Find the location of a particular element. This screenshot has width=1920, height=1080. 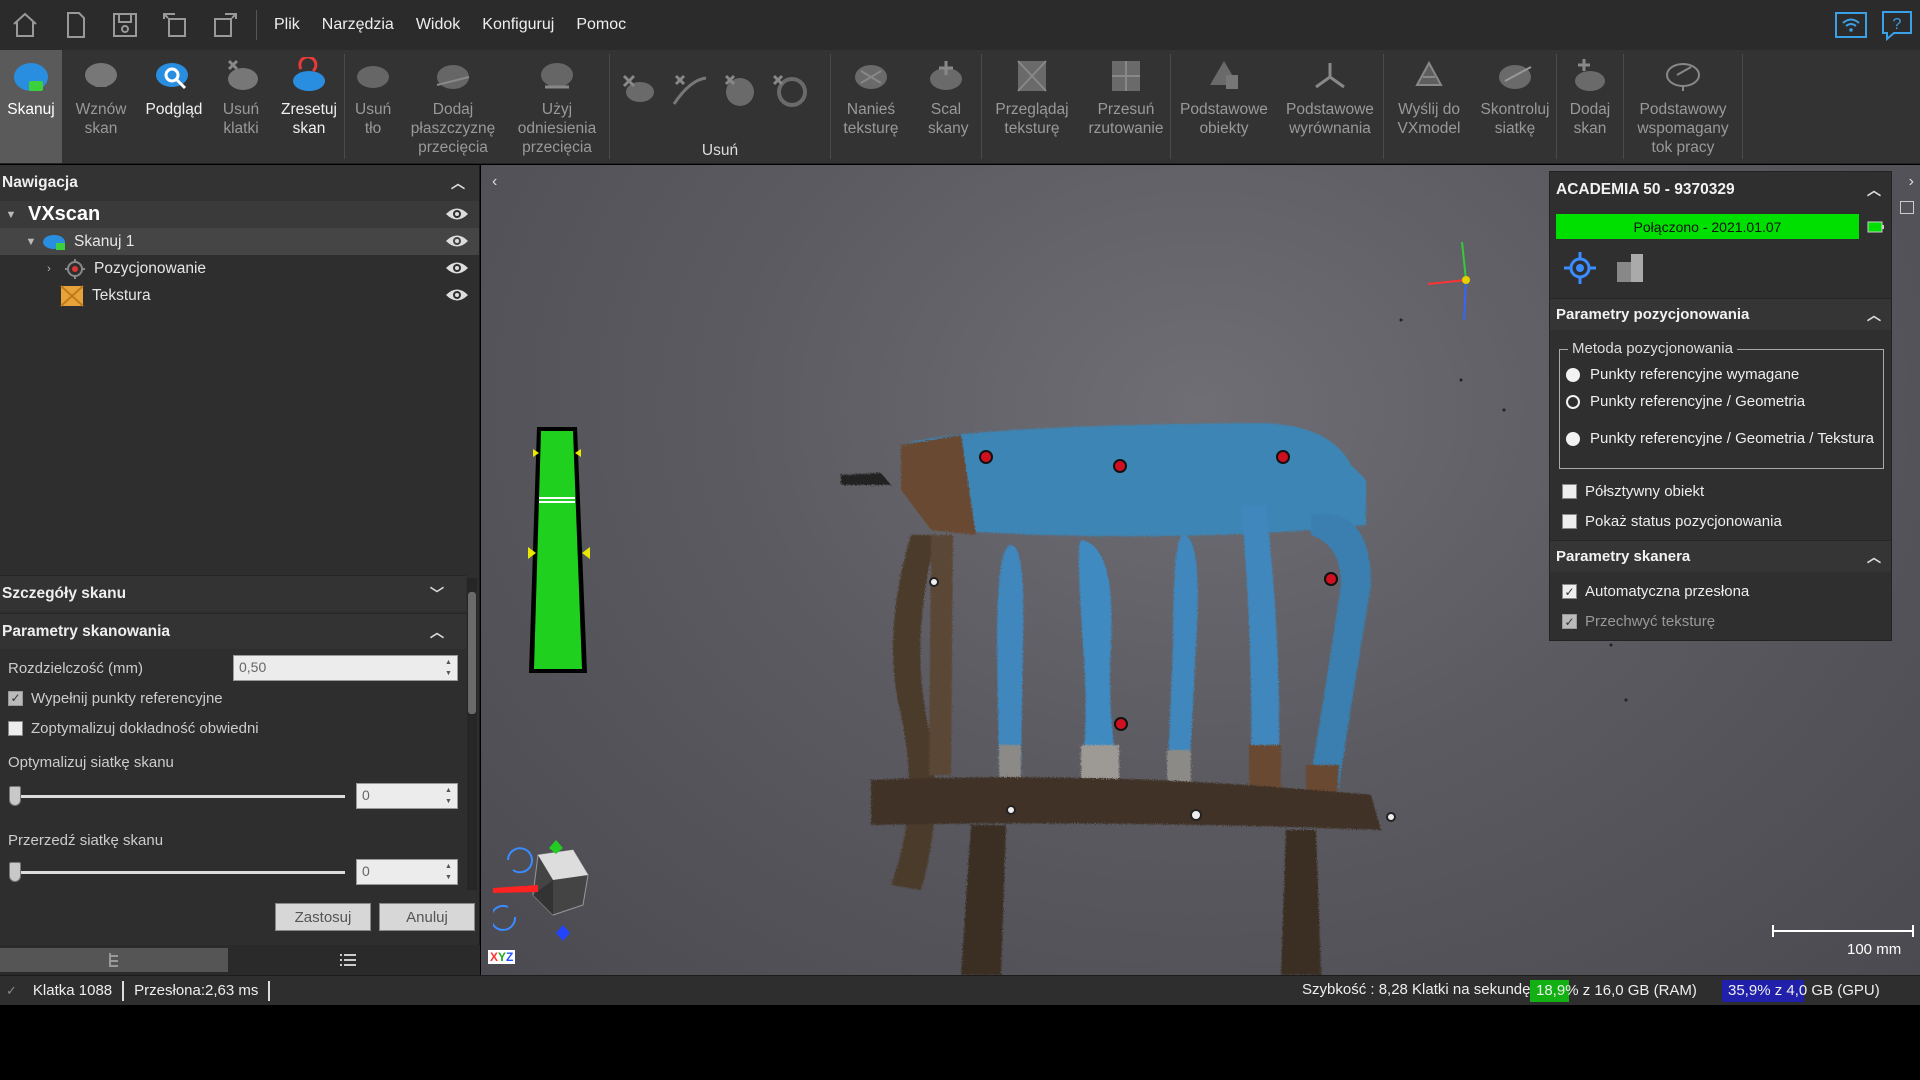

auto-shutter-checkbox: ✓ is located at coordinates (1569, 591).